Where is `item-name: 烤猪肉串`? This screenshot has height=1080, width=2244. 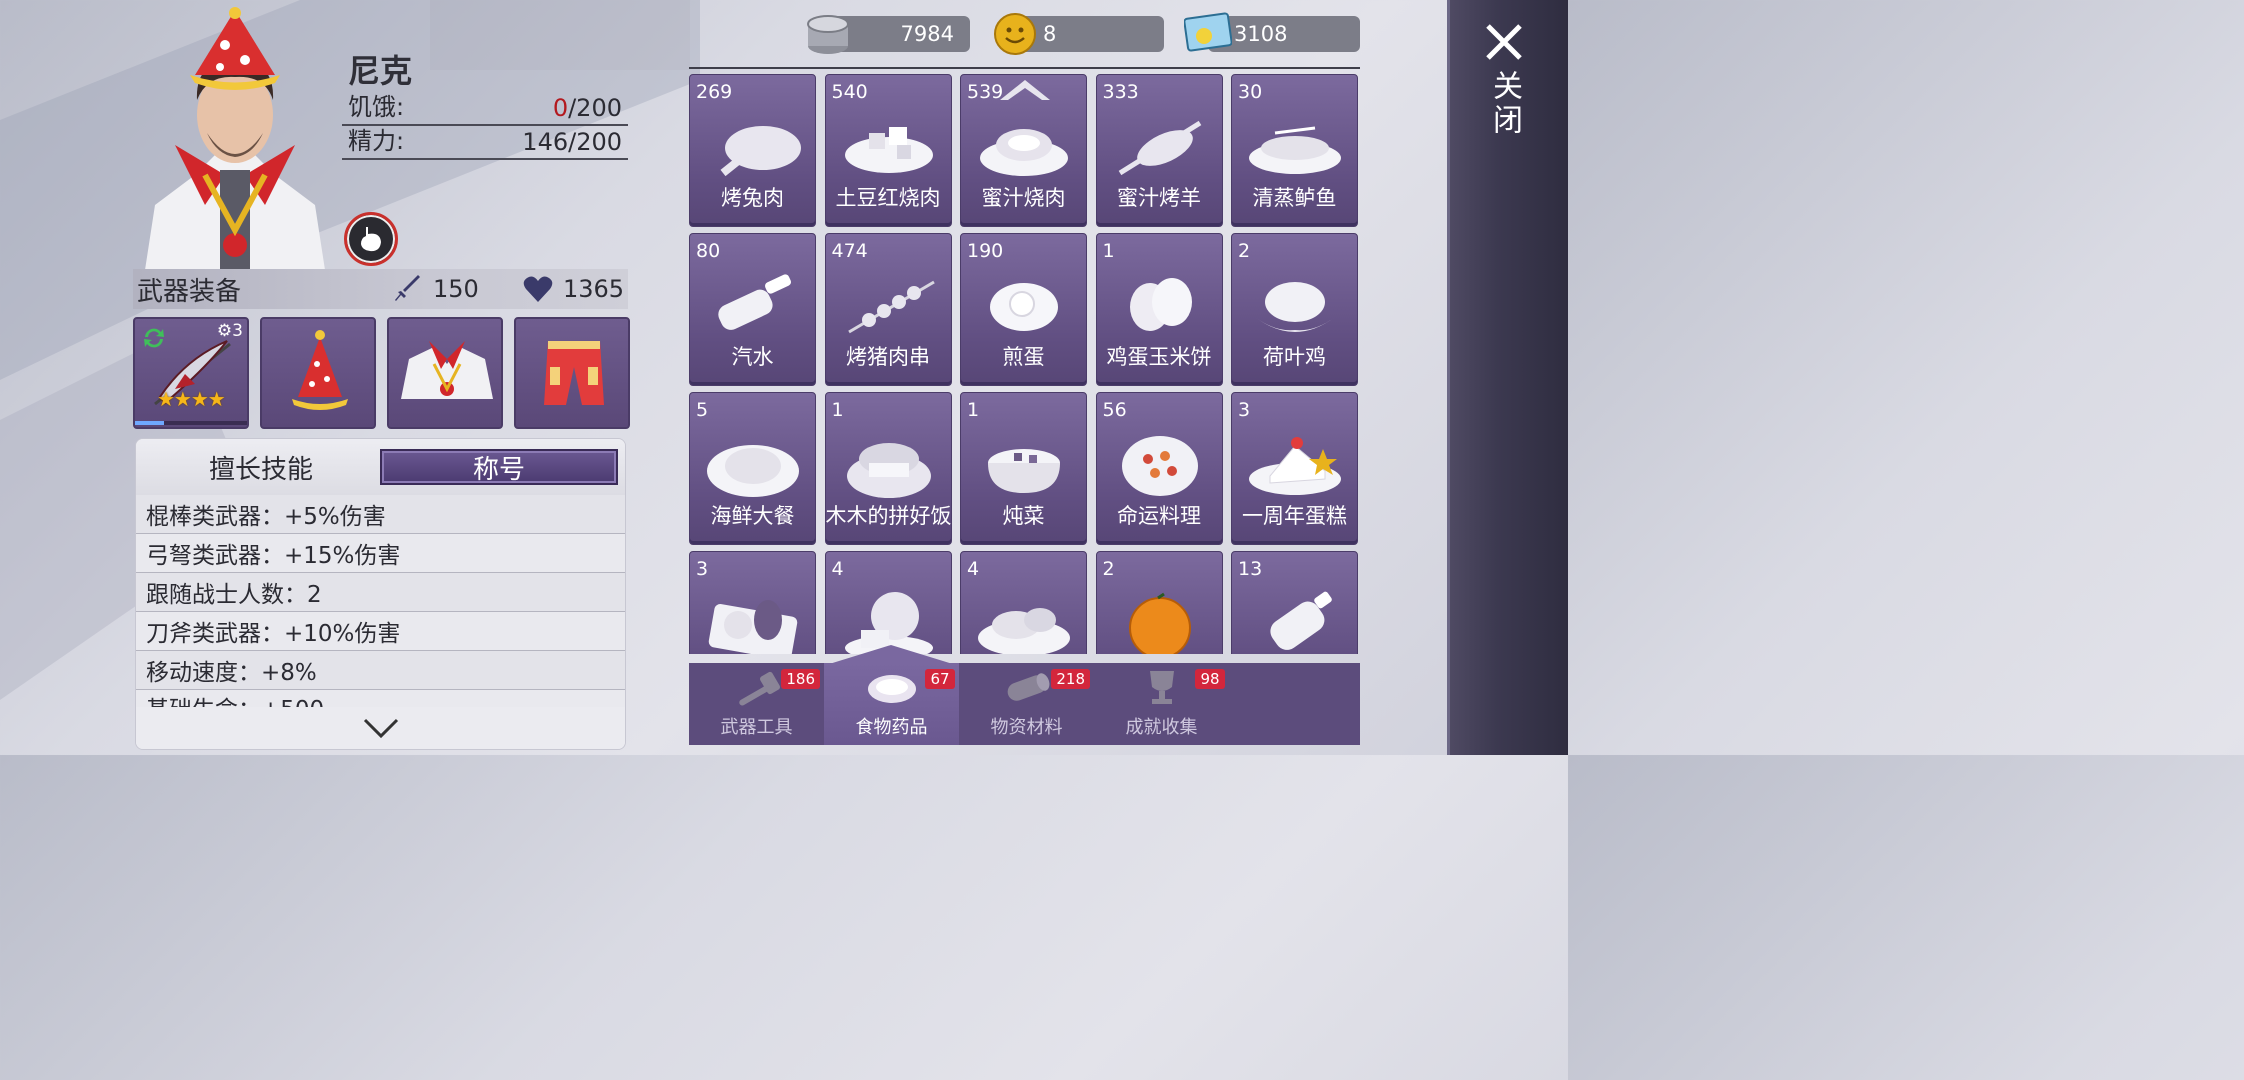
item-name: 烤猪肉串 is located at coordinates (888, 357).